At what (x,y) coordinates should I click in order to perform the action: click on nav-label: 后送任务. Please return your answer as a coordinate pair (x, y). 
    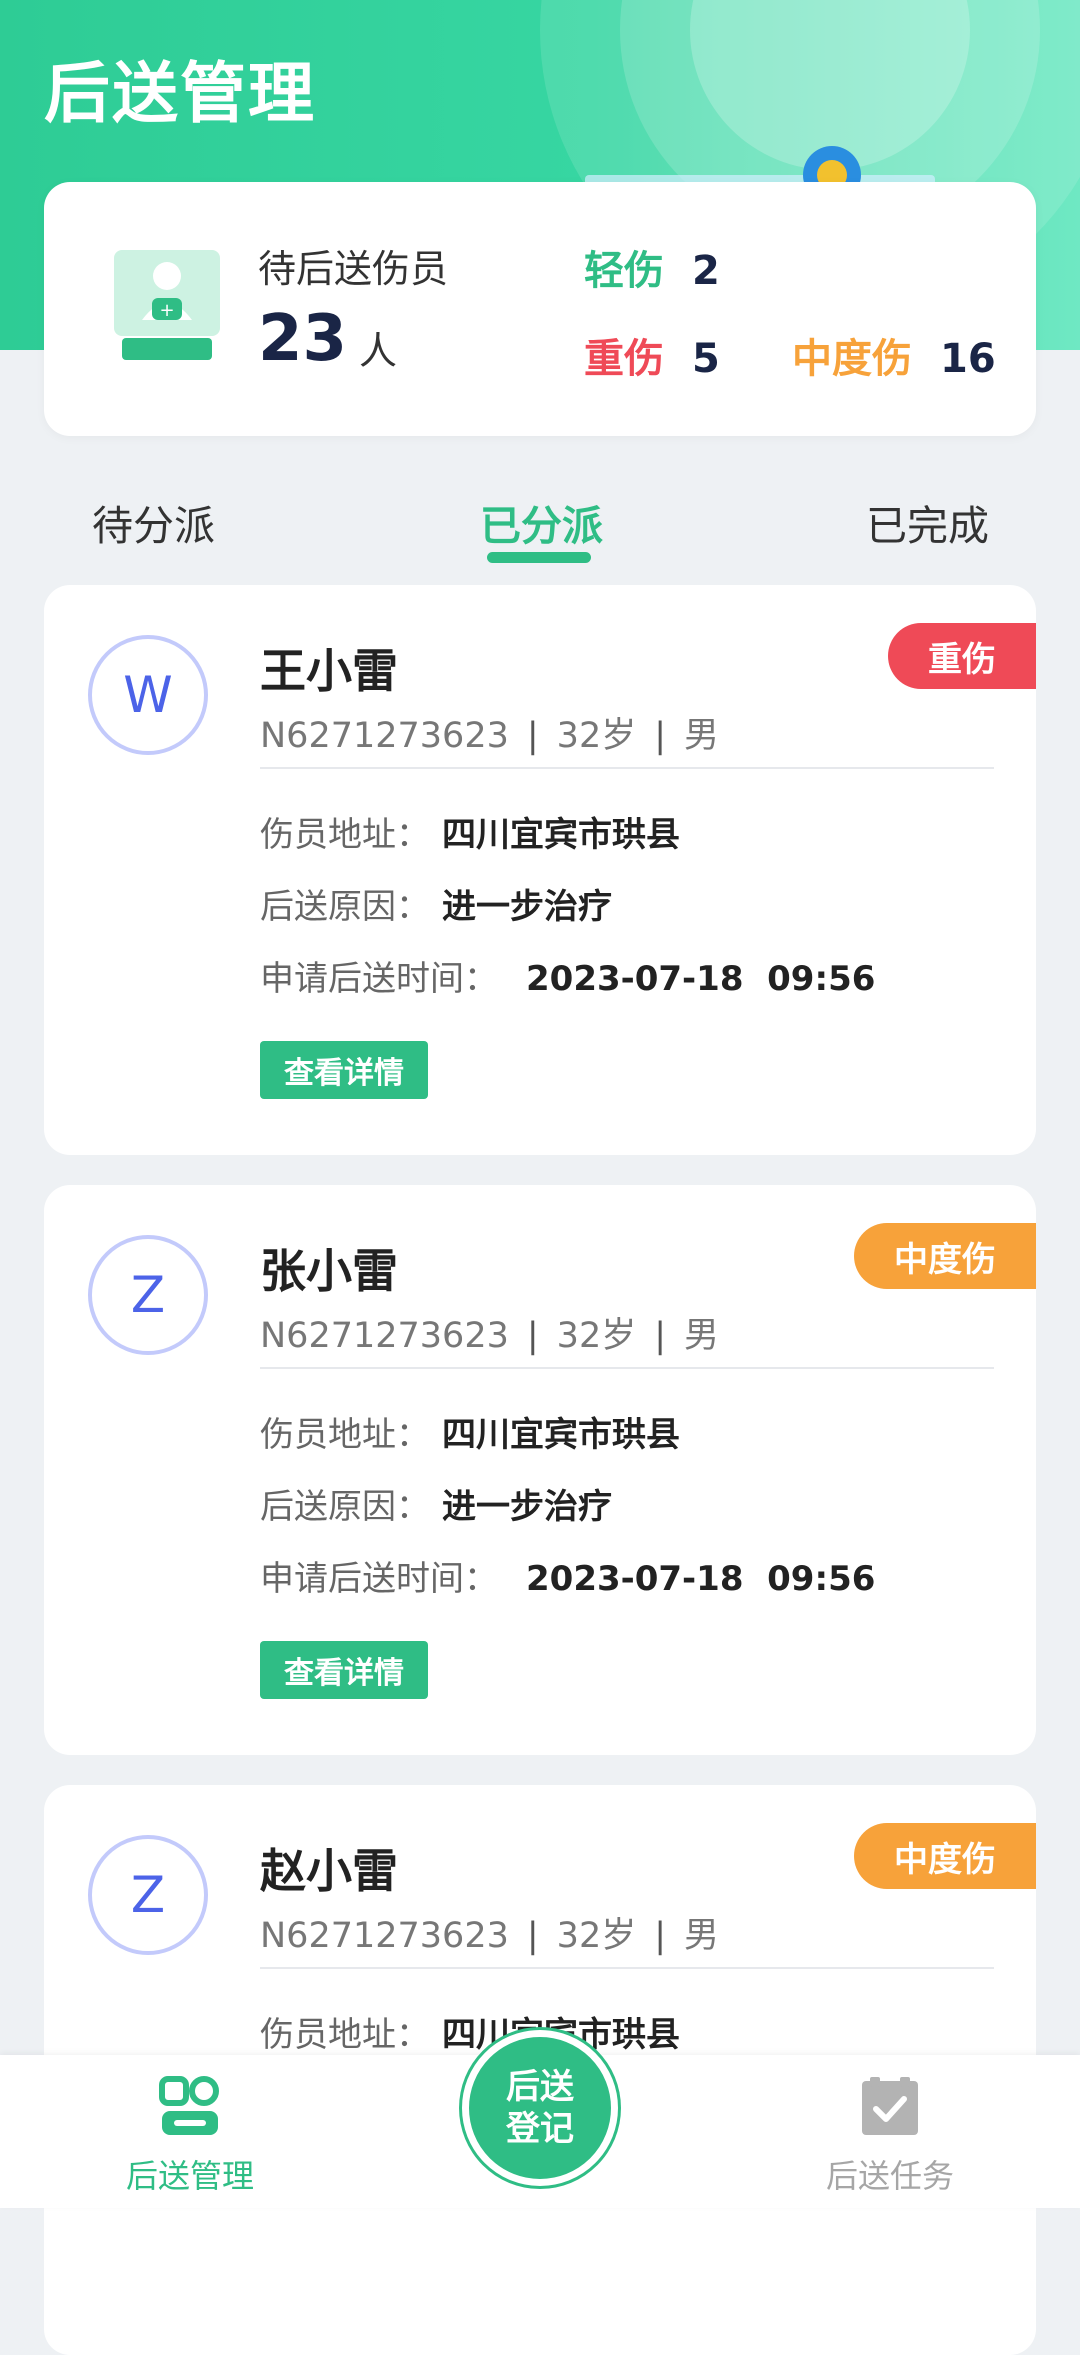
    Looking at the image, I should click on (889, 2176).